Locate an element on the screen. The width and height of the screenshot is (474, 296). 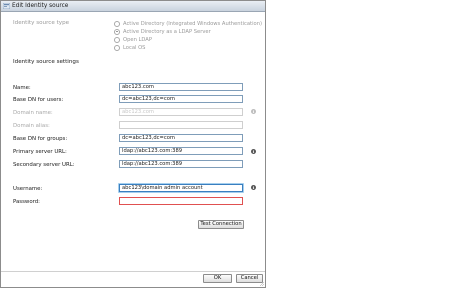
base-dn-users-label: Base DN for users: is located at coordinates (38, 100).